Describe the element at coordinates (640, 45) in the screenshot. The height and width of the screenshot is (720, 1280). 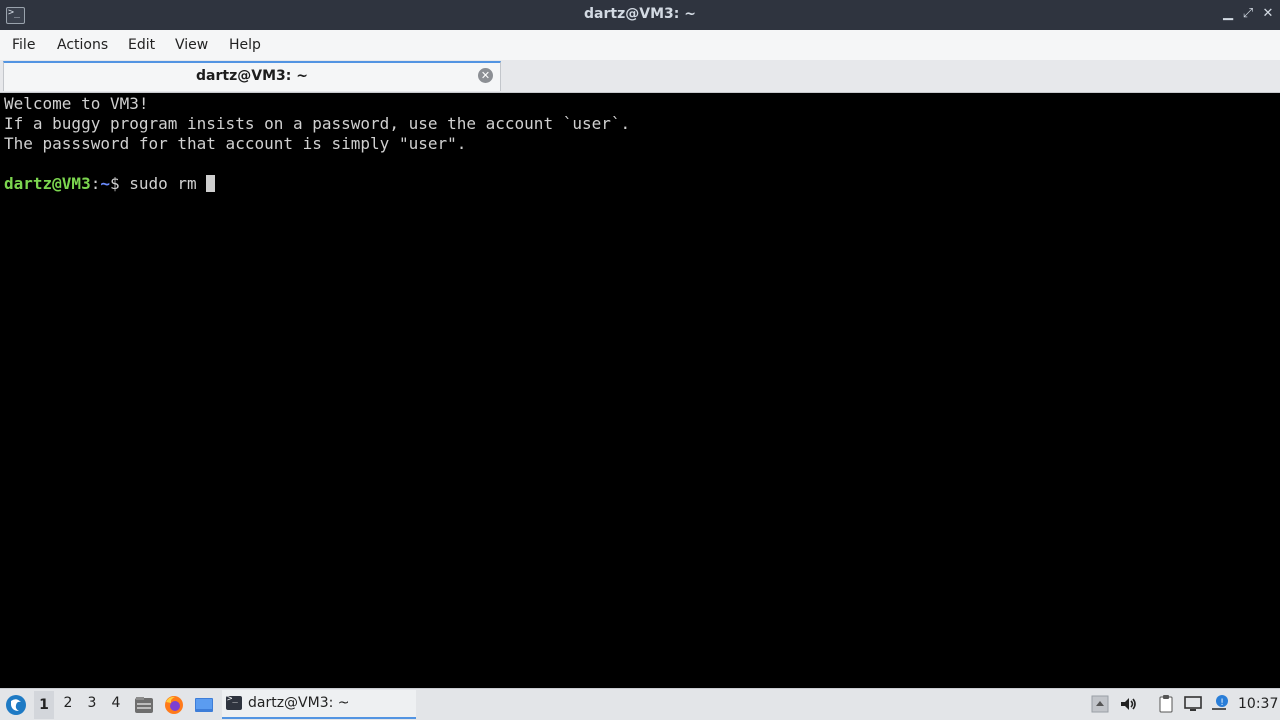
I see `menu-bar: File Actions Edit View Help` at that location.